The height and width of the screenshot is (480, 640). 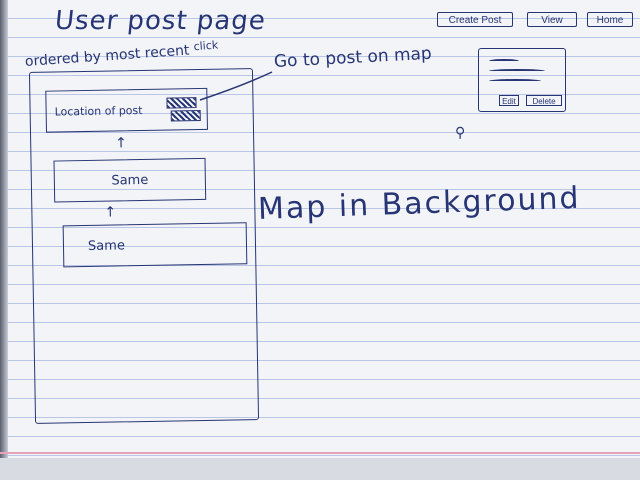 I want to click on post-popup: Edit Delete, so click(x=522, y=80).